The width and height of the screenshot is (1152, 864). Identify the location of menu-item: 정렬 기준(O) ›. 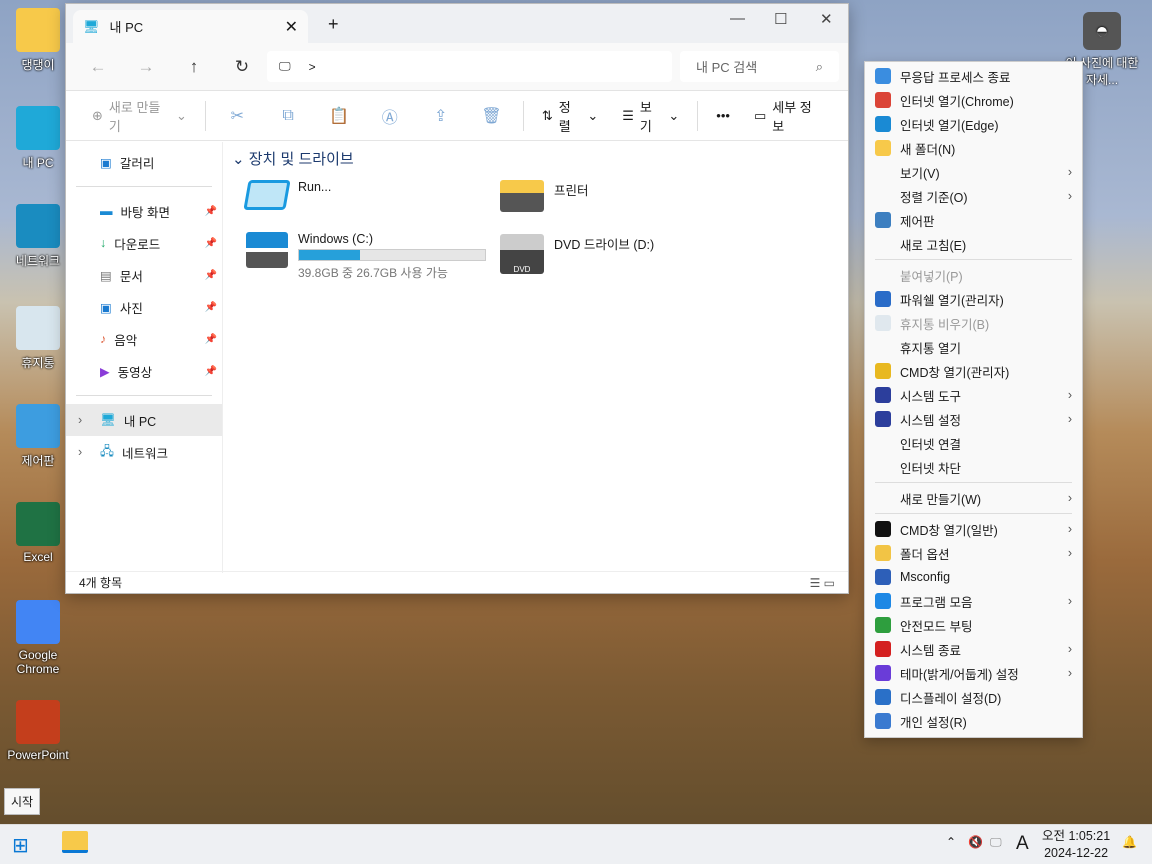
(973, 196).